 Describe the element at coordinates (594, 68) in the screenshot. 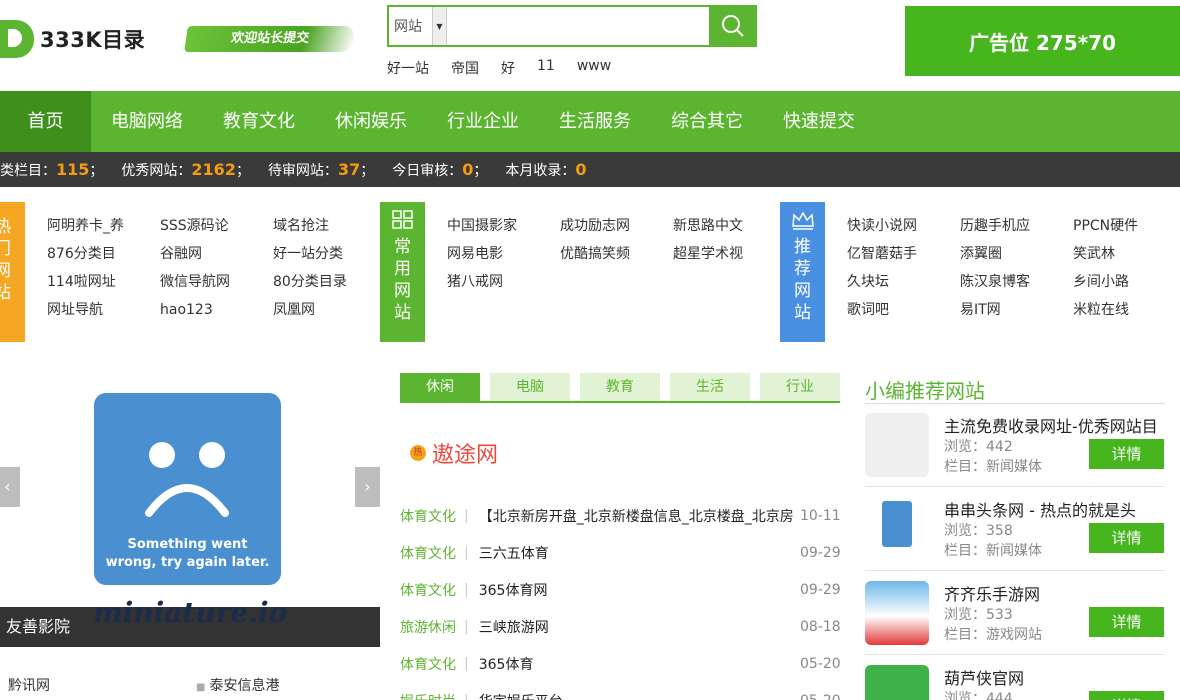

I see `hot-word-link: www` at that location.